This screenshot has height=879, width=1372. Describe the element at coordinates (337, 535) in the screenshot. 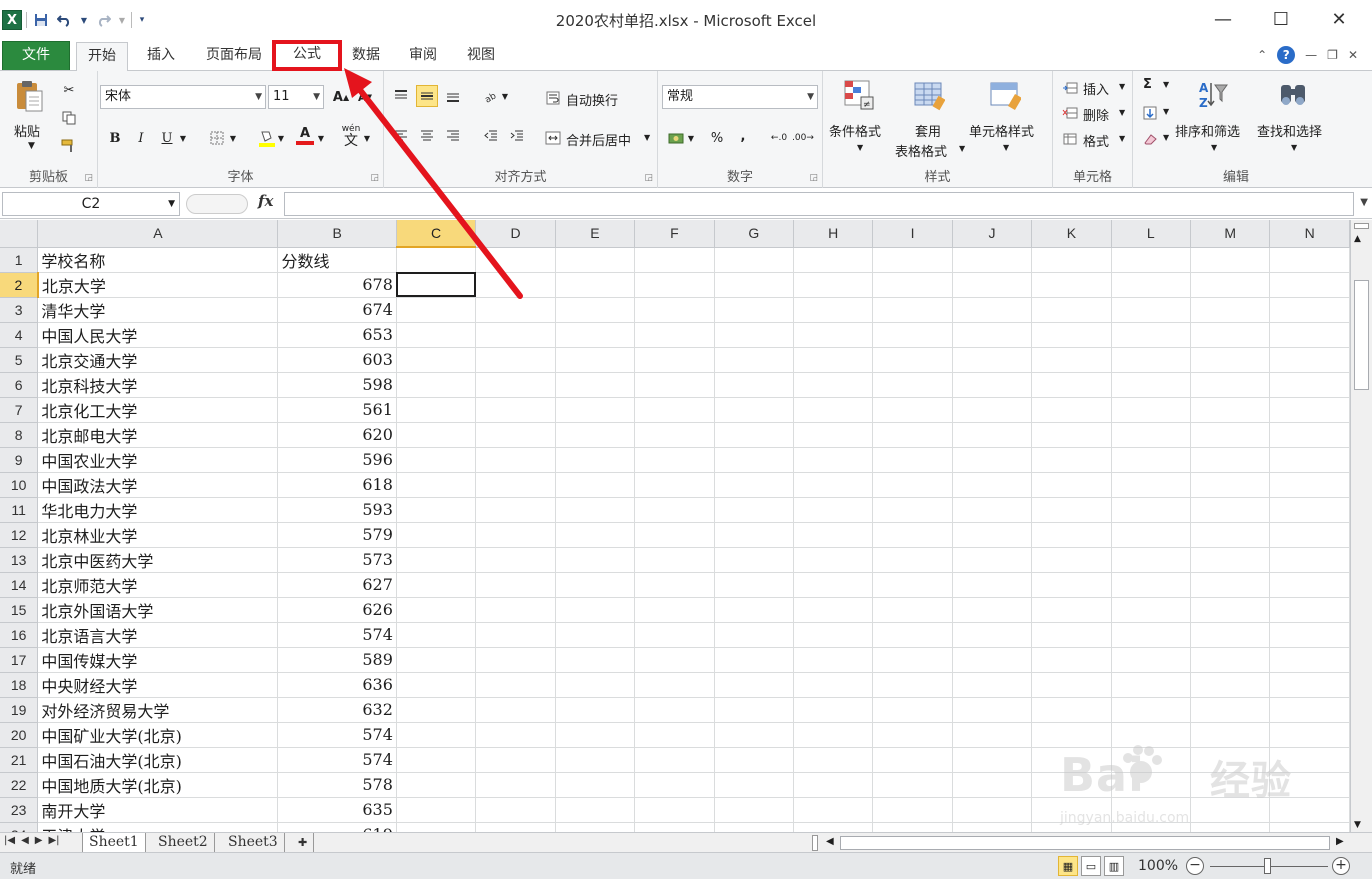

I see `cell-score: 579` at that location.